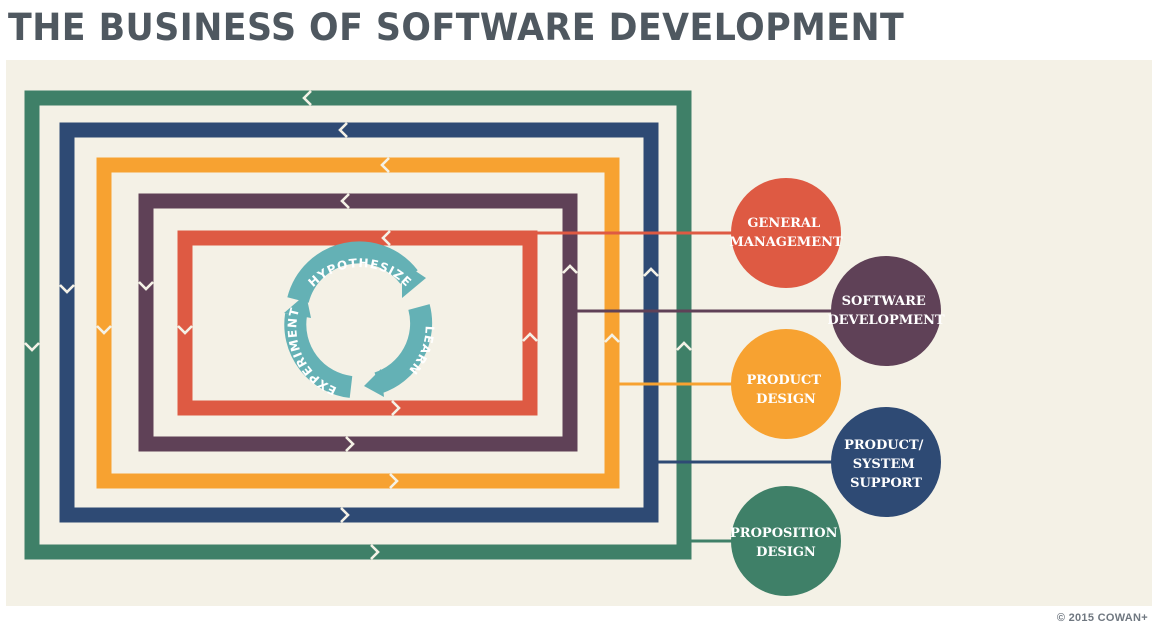 The image size is (1162, 633). I want to click on node-general-management: GENERAL MANAGEMENT, so click(786, 233).